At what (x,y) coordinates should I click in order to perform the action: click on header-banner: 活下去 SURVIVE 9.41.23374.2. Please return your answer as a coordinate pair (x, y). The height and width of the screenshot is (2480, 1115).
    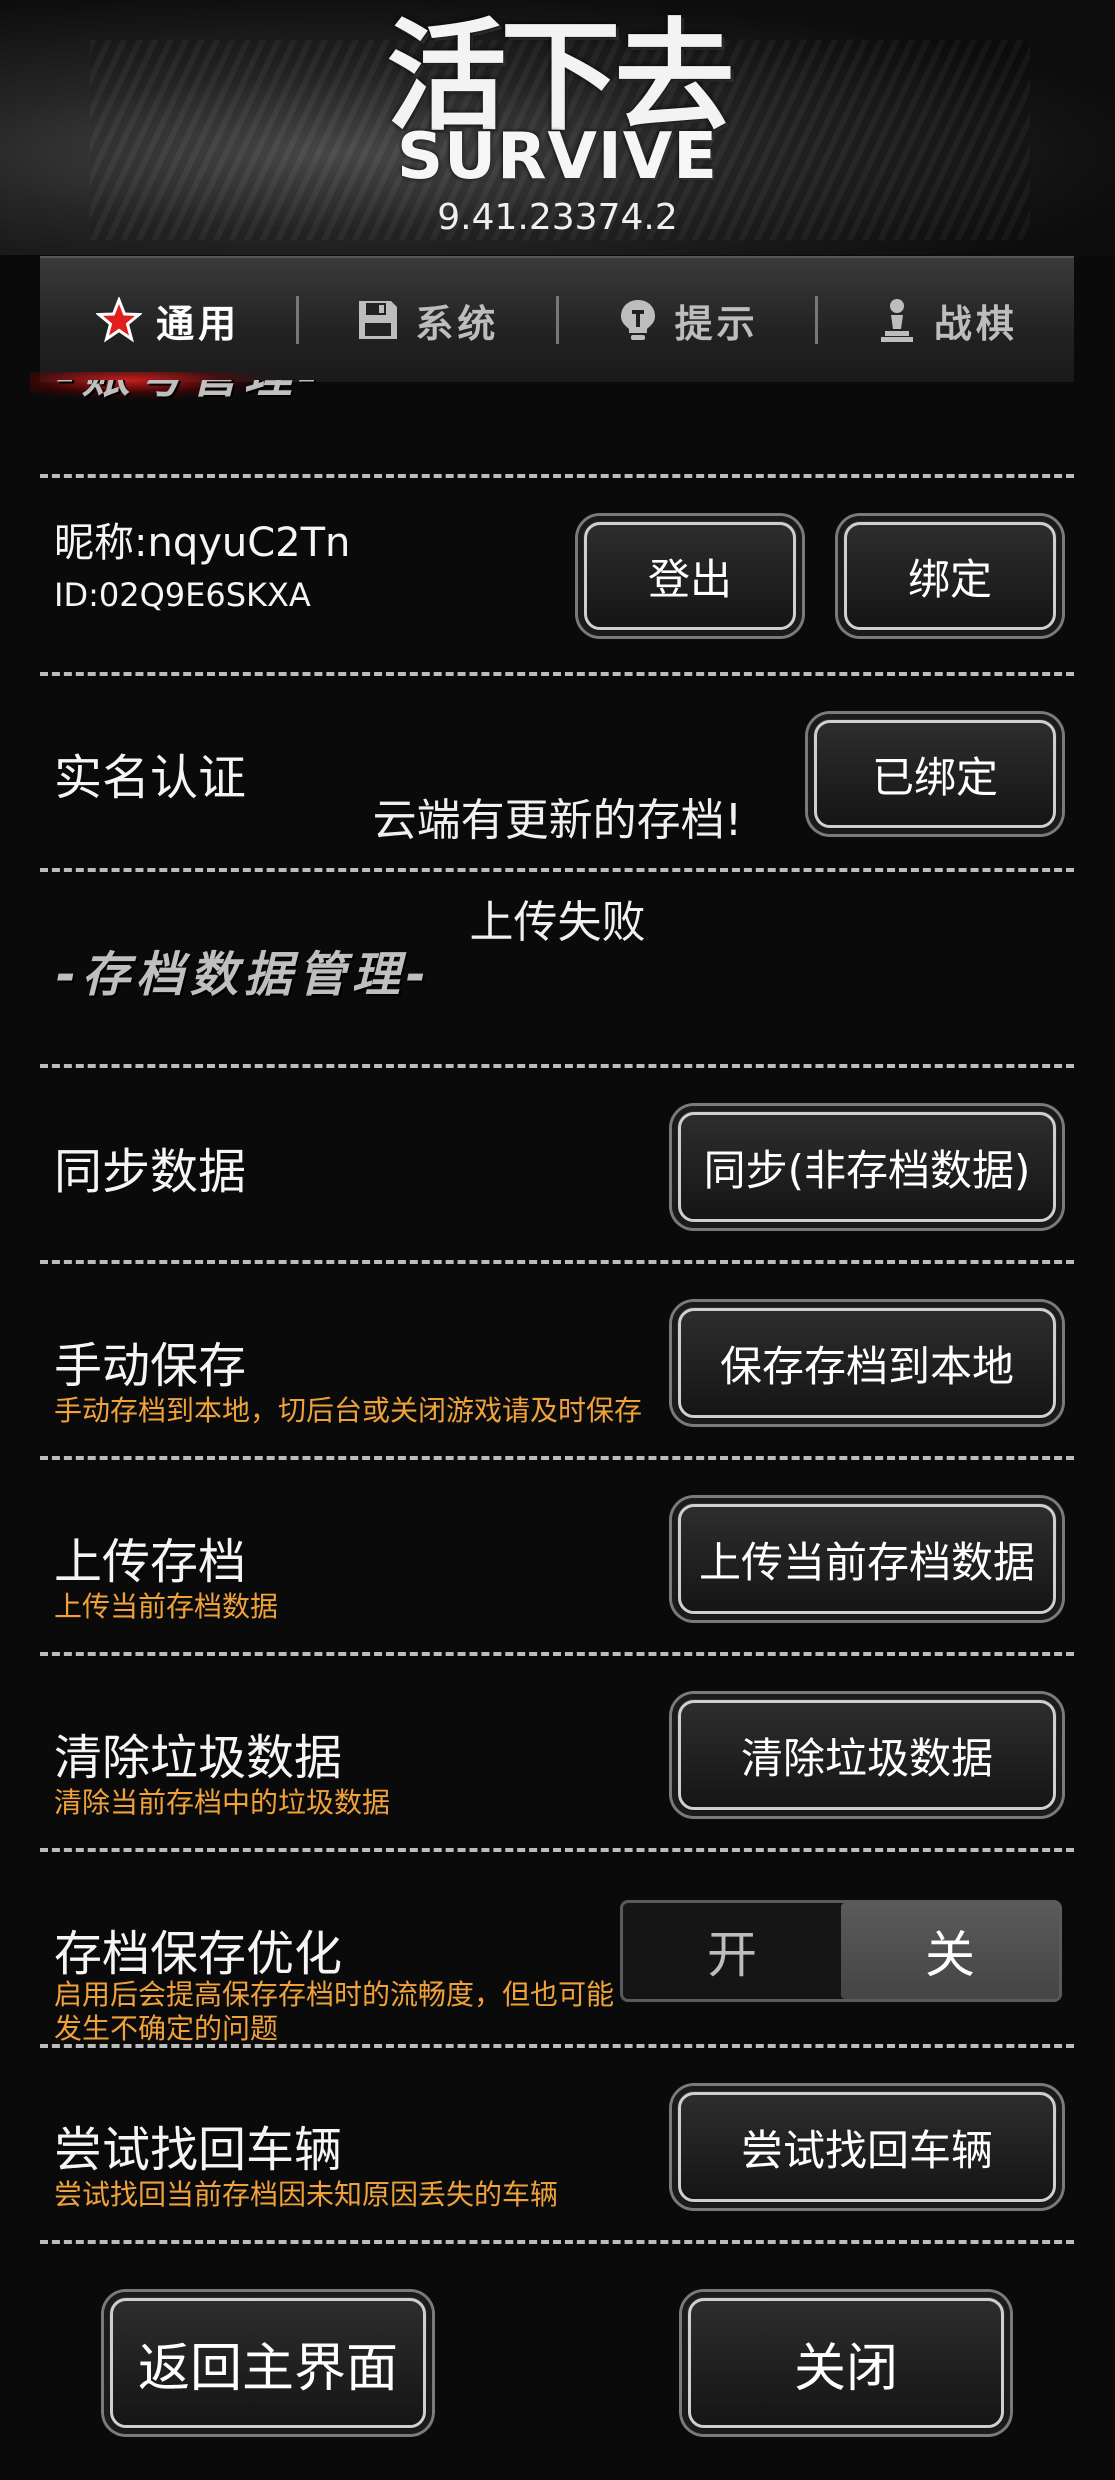
    Looking at the image, I should click on (557, 127).